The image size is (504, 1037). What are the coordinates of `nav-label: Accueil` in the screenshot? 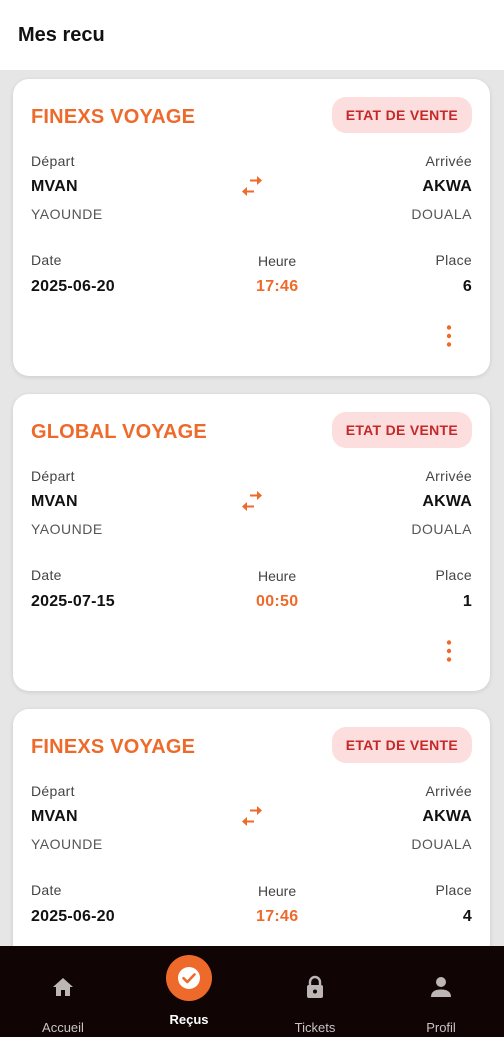 It's located at (63, 1027).